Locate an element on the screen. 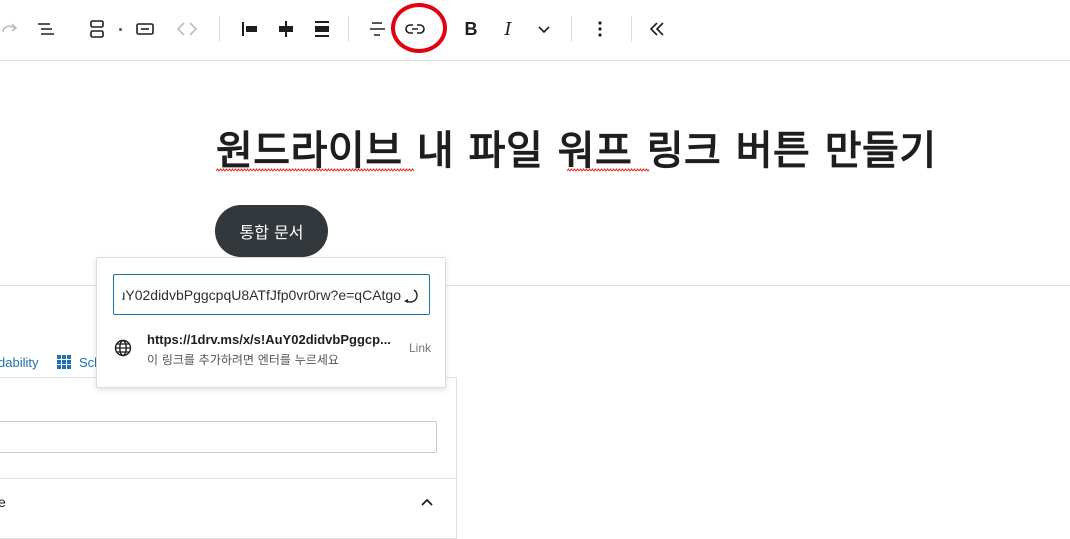 This screenshot has height=539, width=1070. suggestion-hint: 이 링크를 추가하려면 엔터를 누르세요 is located at coordinates (243, 360).